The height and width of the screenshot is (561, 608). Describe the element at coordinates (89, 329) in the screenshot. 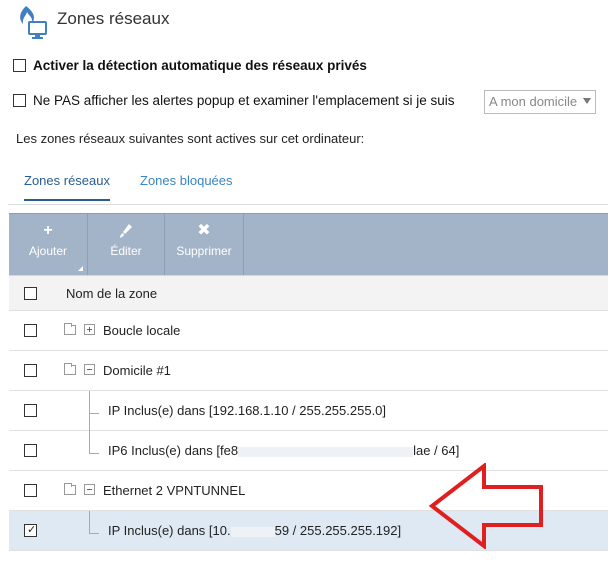

I see `expand-icon` at that location.